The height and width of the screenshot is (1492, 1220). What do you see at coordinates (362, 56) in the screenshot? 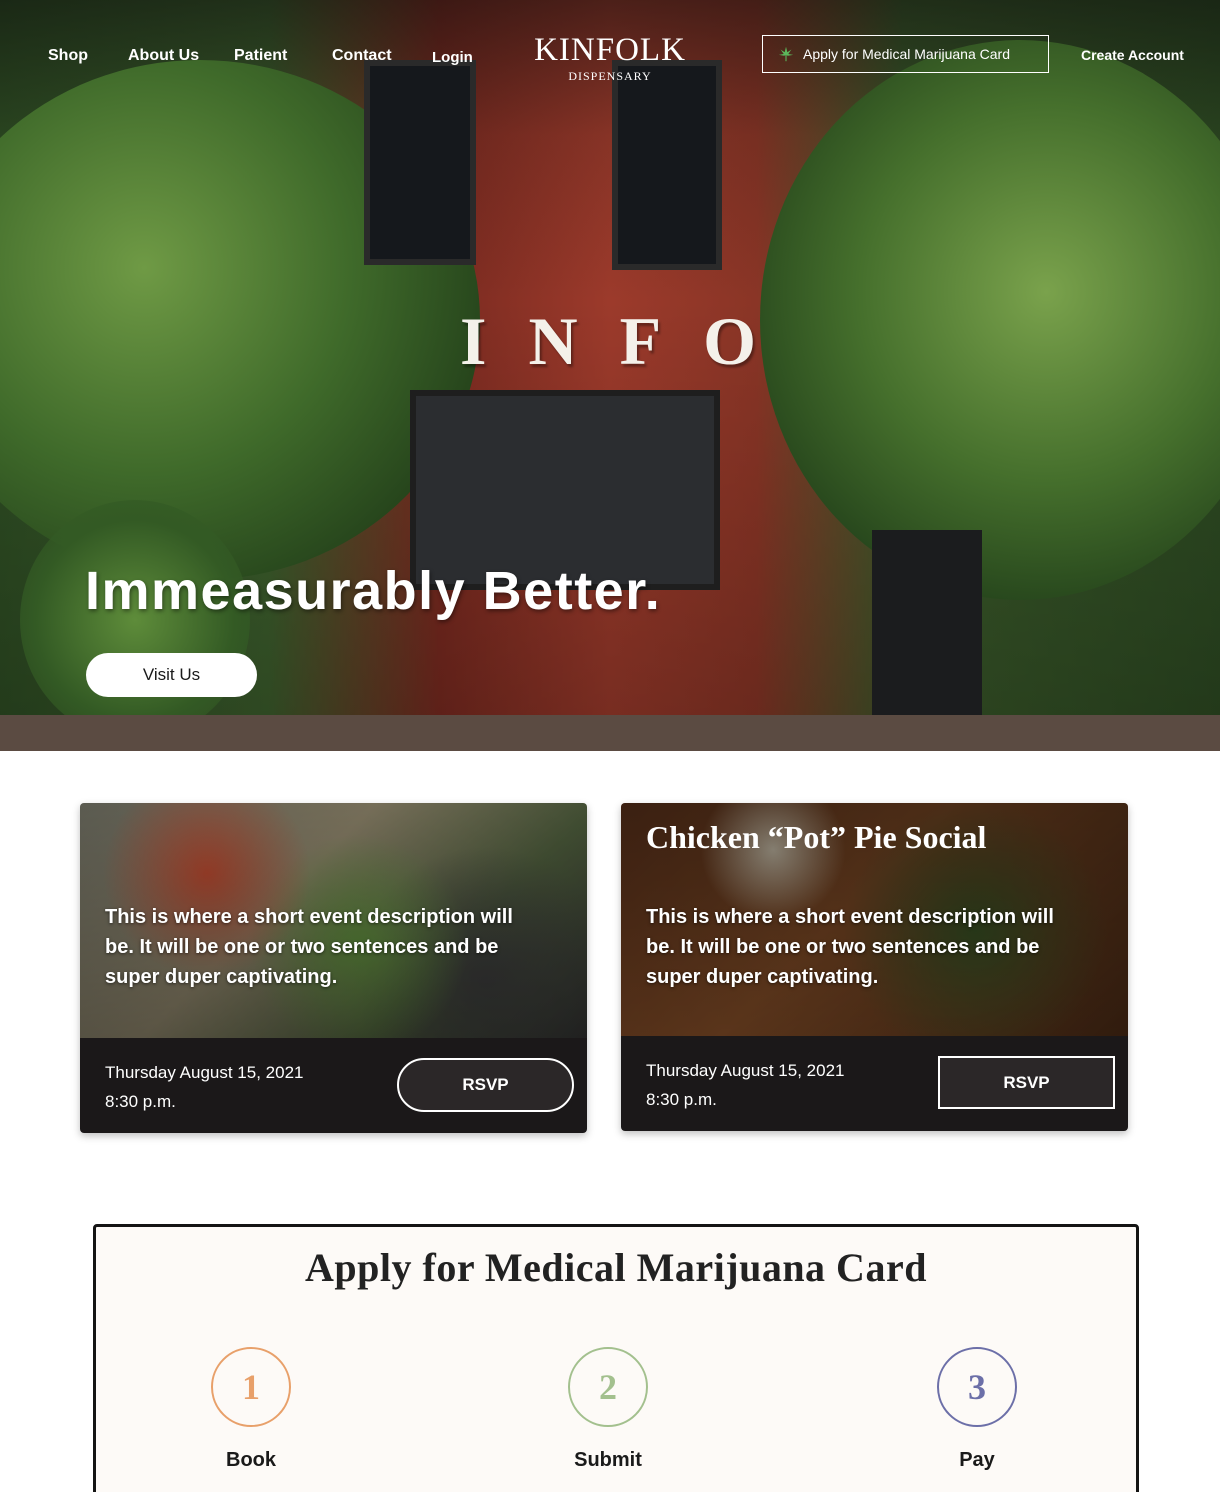
I see `nav-contact: Contact` at bounding box center [362, 56].